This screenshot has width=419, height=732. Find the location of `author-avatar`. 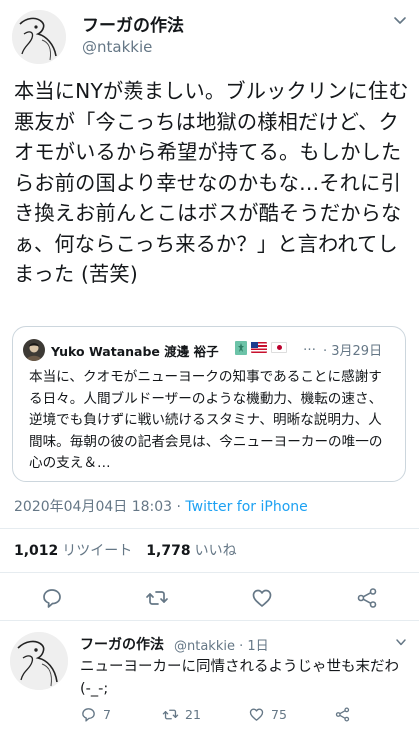

author-avatar is located at coordinates (39, 37).